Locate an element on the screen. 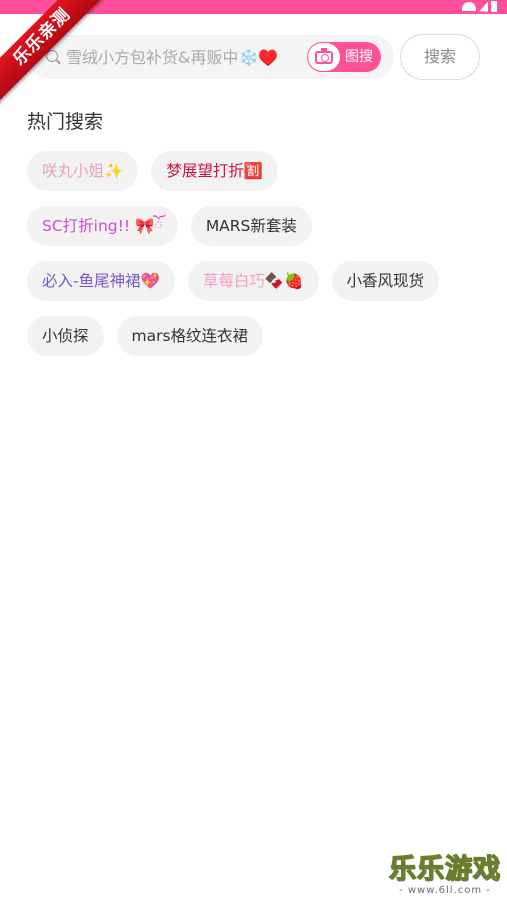 The width and height of the screenshot is (507, 901). corner-badge-text: 乐乐亲测 is located at coordinates (55, 52).